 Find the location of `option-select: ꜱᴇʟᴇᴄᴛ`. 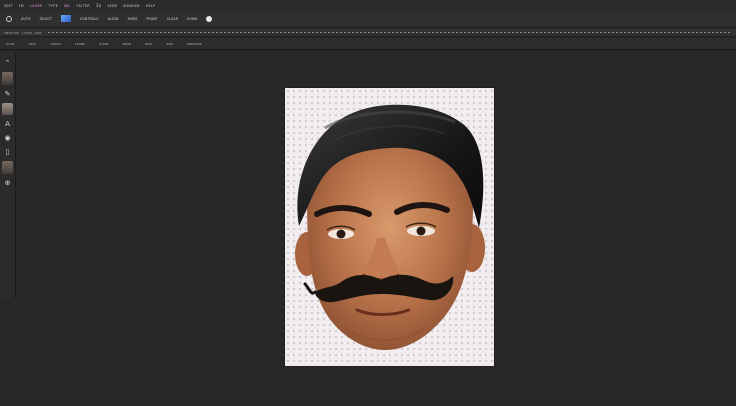

option-select: ꜱᴇʟᴇᴄᴛ is located at coordinates (45, 18).